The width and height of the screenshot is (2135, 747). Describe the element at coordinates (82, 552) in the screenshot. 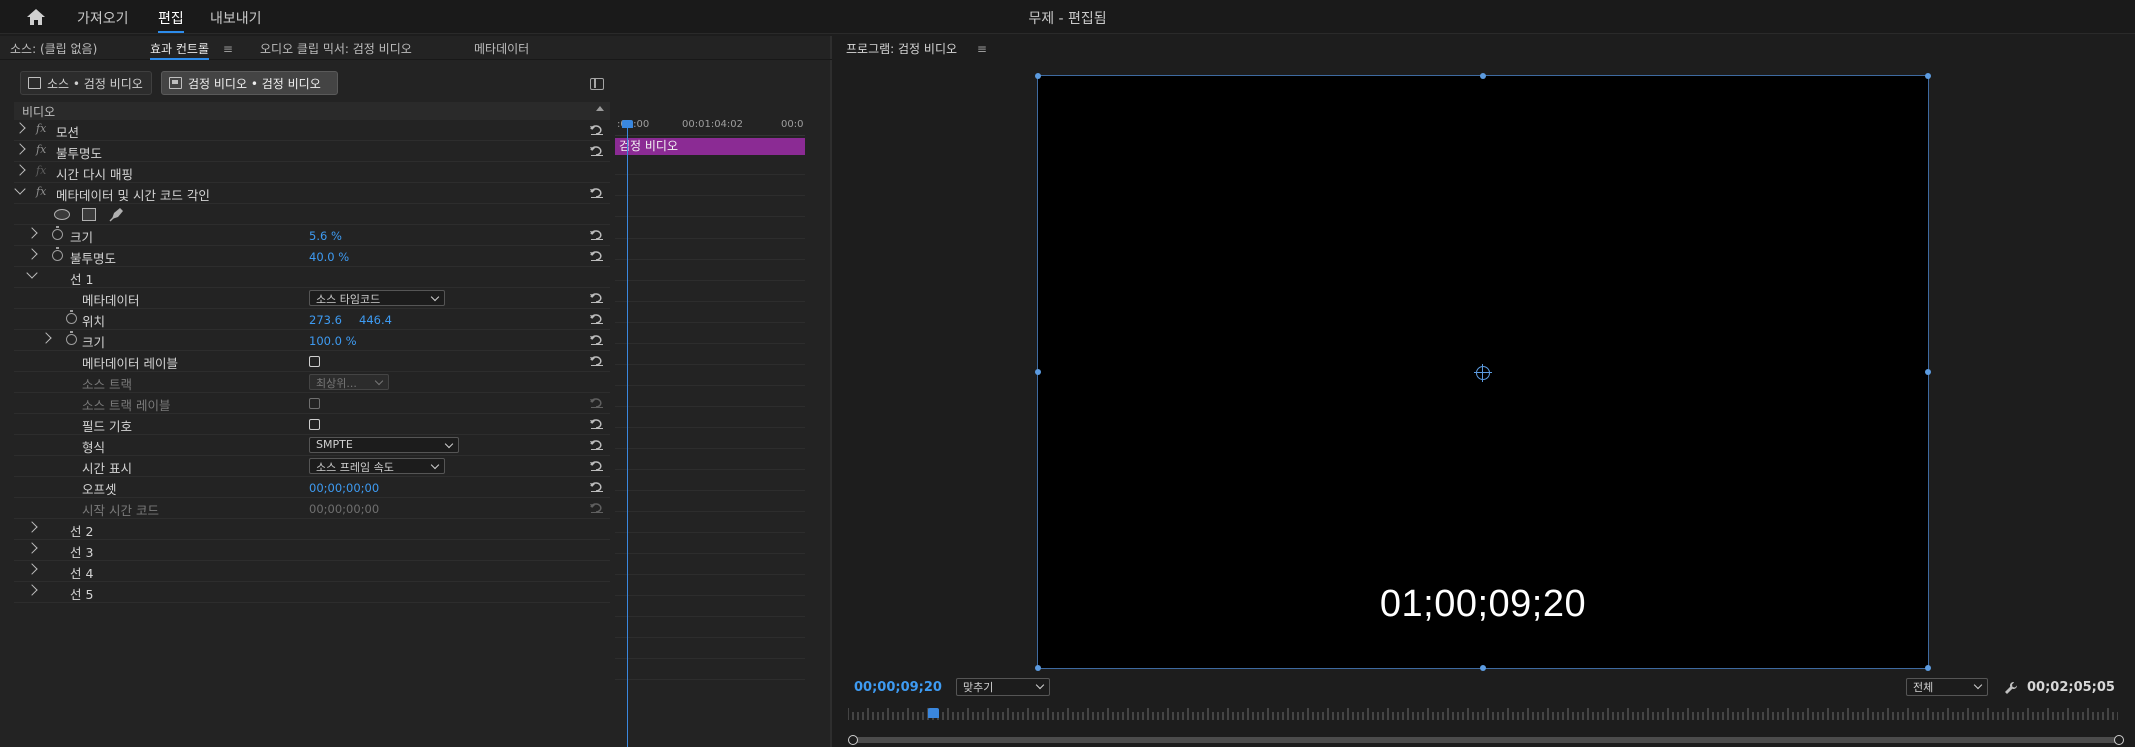

I see `line-label: 선 3` at that location.